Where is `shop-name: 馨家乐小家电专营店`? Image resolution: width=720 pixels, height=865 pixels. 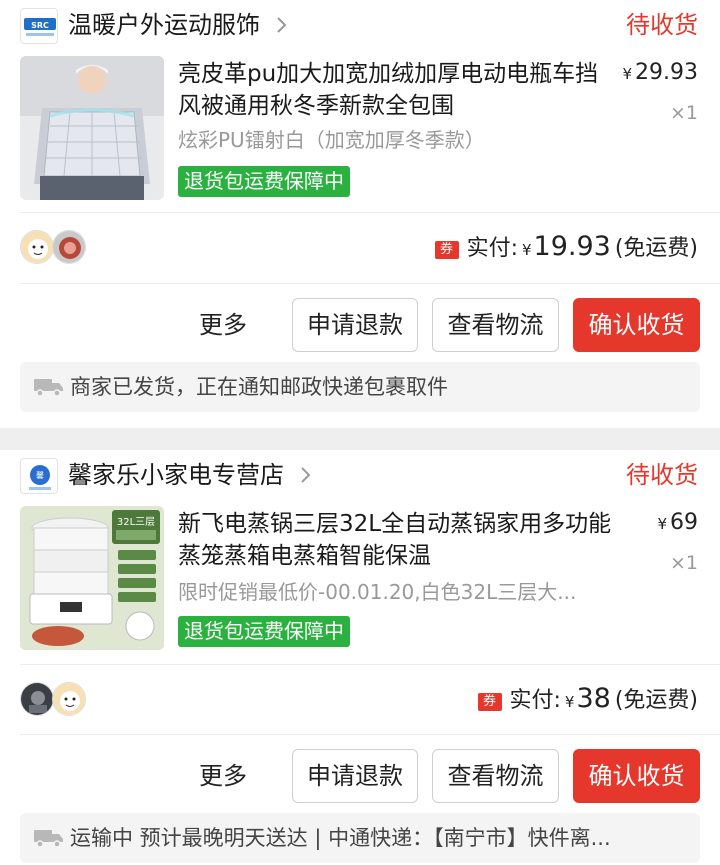
shop-name: 馨家乐小家电专营店 is located at coordinates (176, 475).